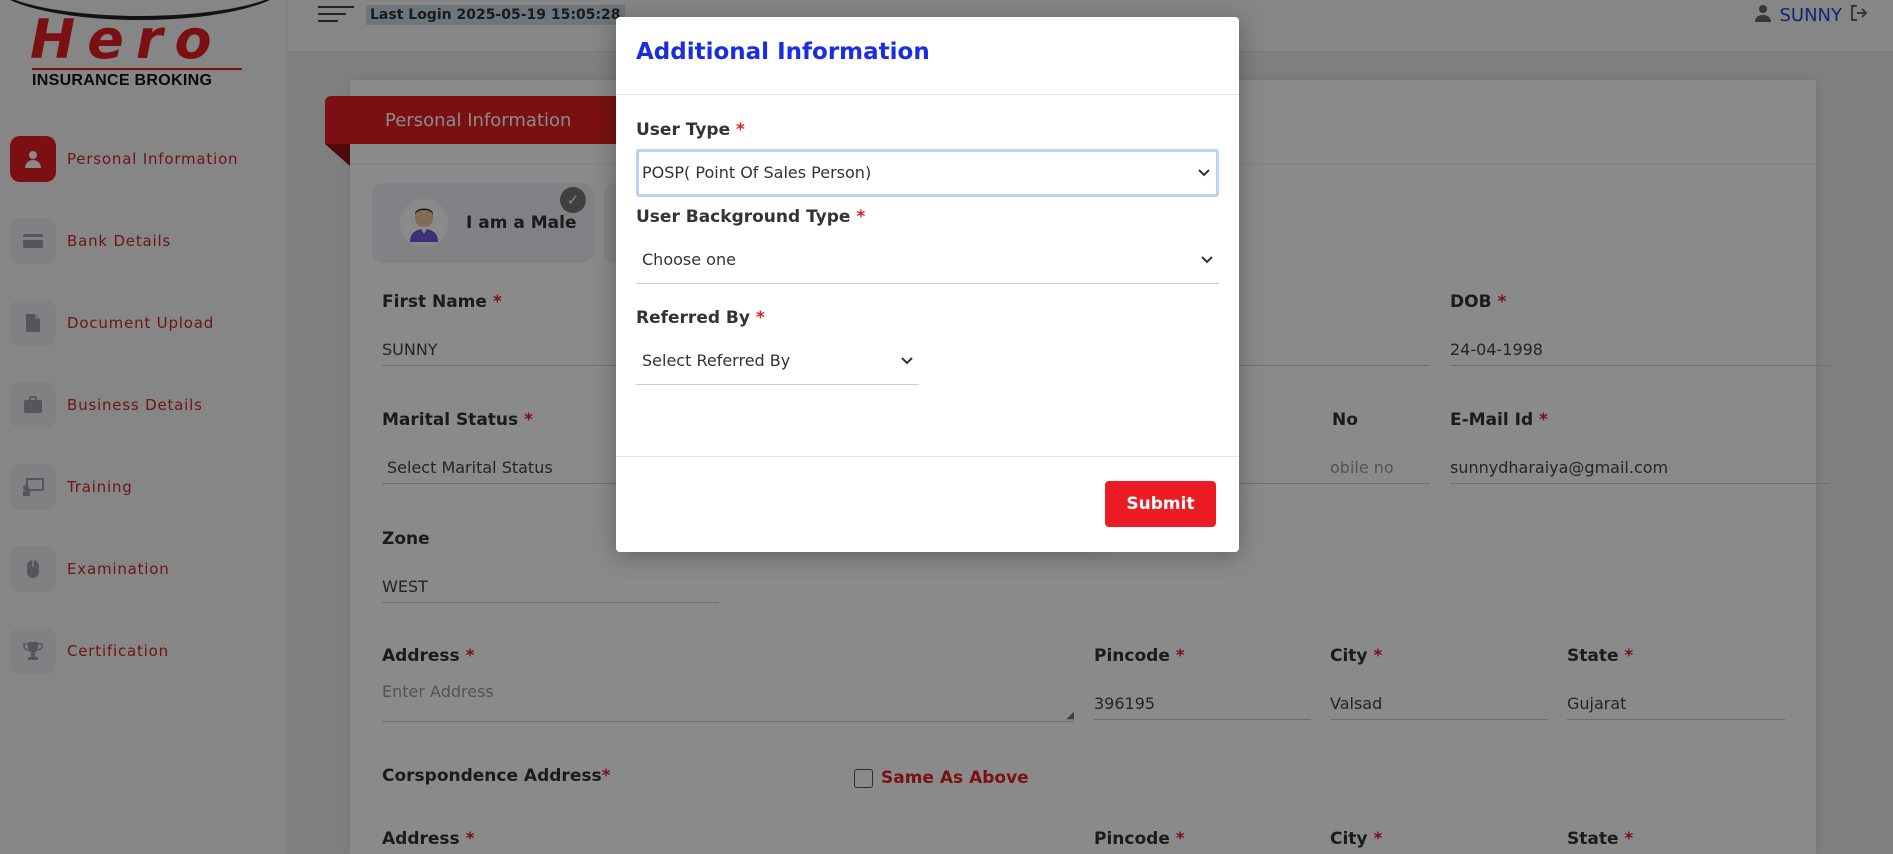 This screenshot has width=1893, height=854. Describe the element at coordinates (777, 361) in the screenshot. I see `referred-by-select: Select Referred By` at that location.